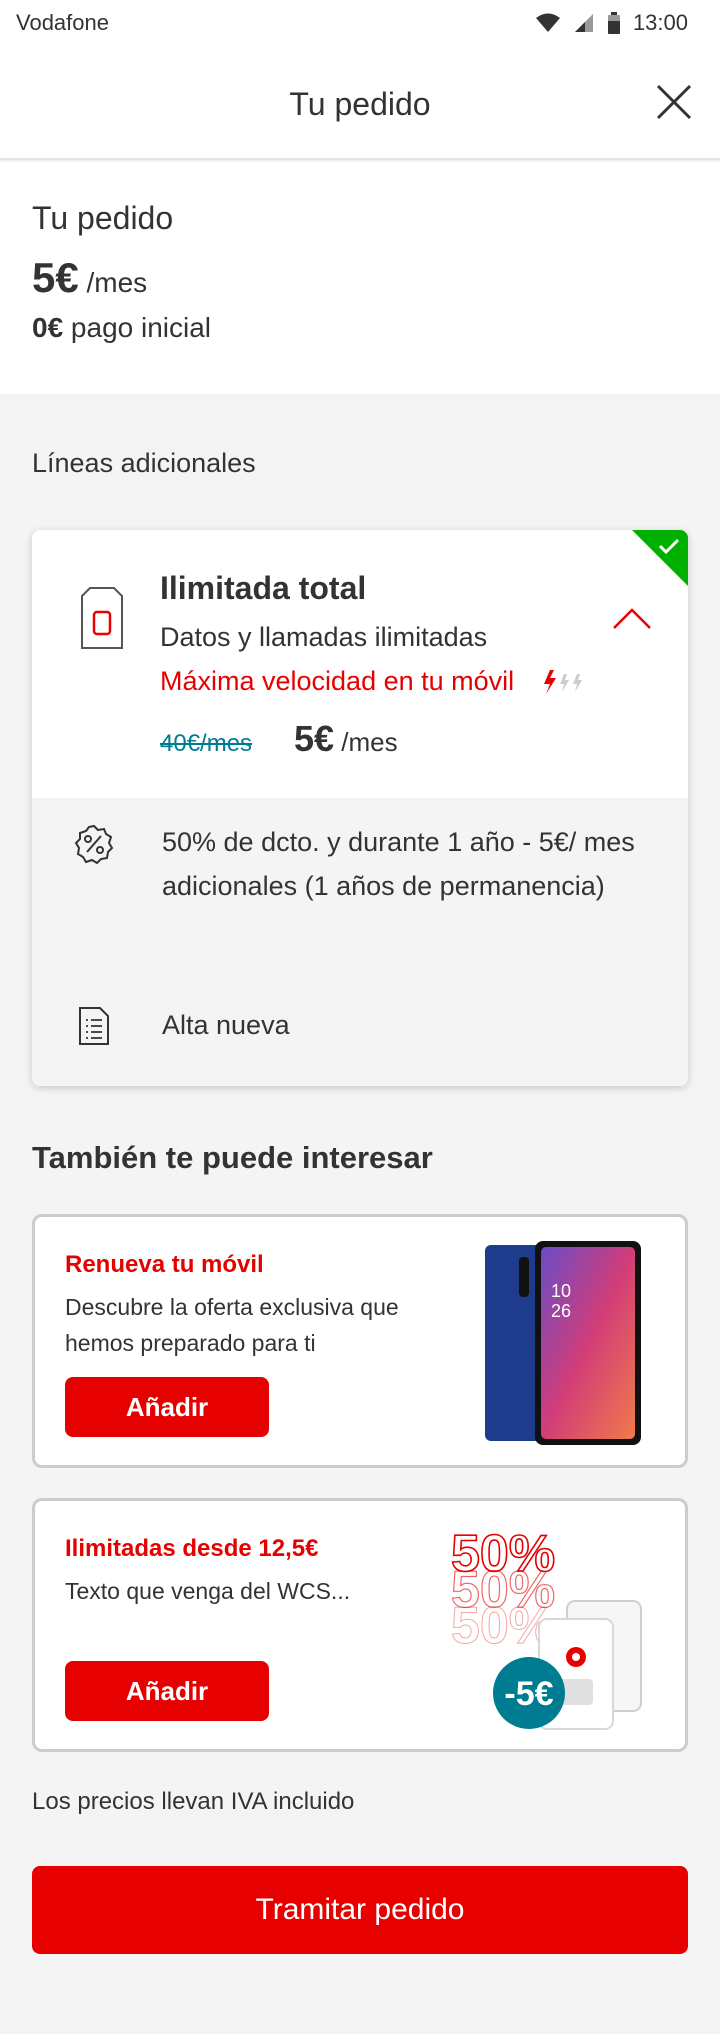  What do you see at coordinates (561, 1311) in the screenshot?
I see `phone-screen-minute: 26` at bounding box center [561, 1311].